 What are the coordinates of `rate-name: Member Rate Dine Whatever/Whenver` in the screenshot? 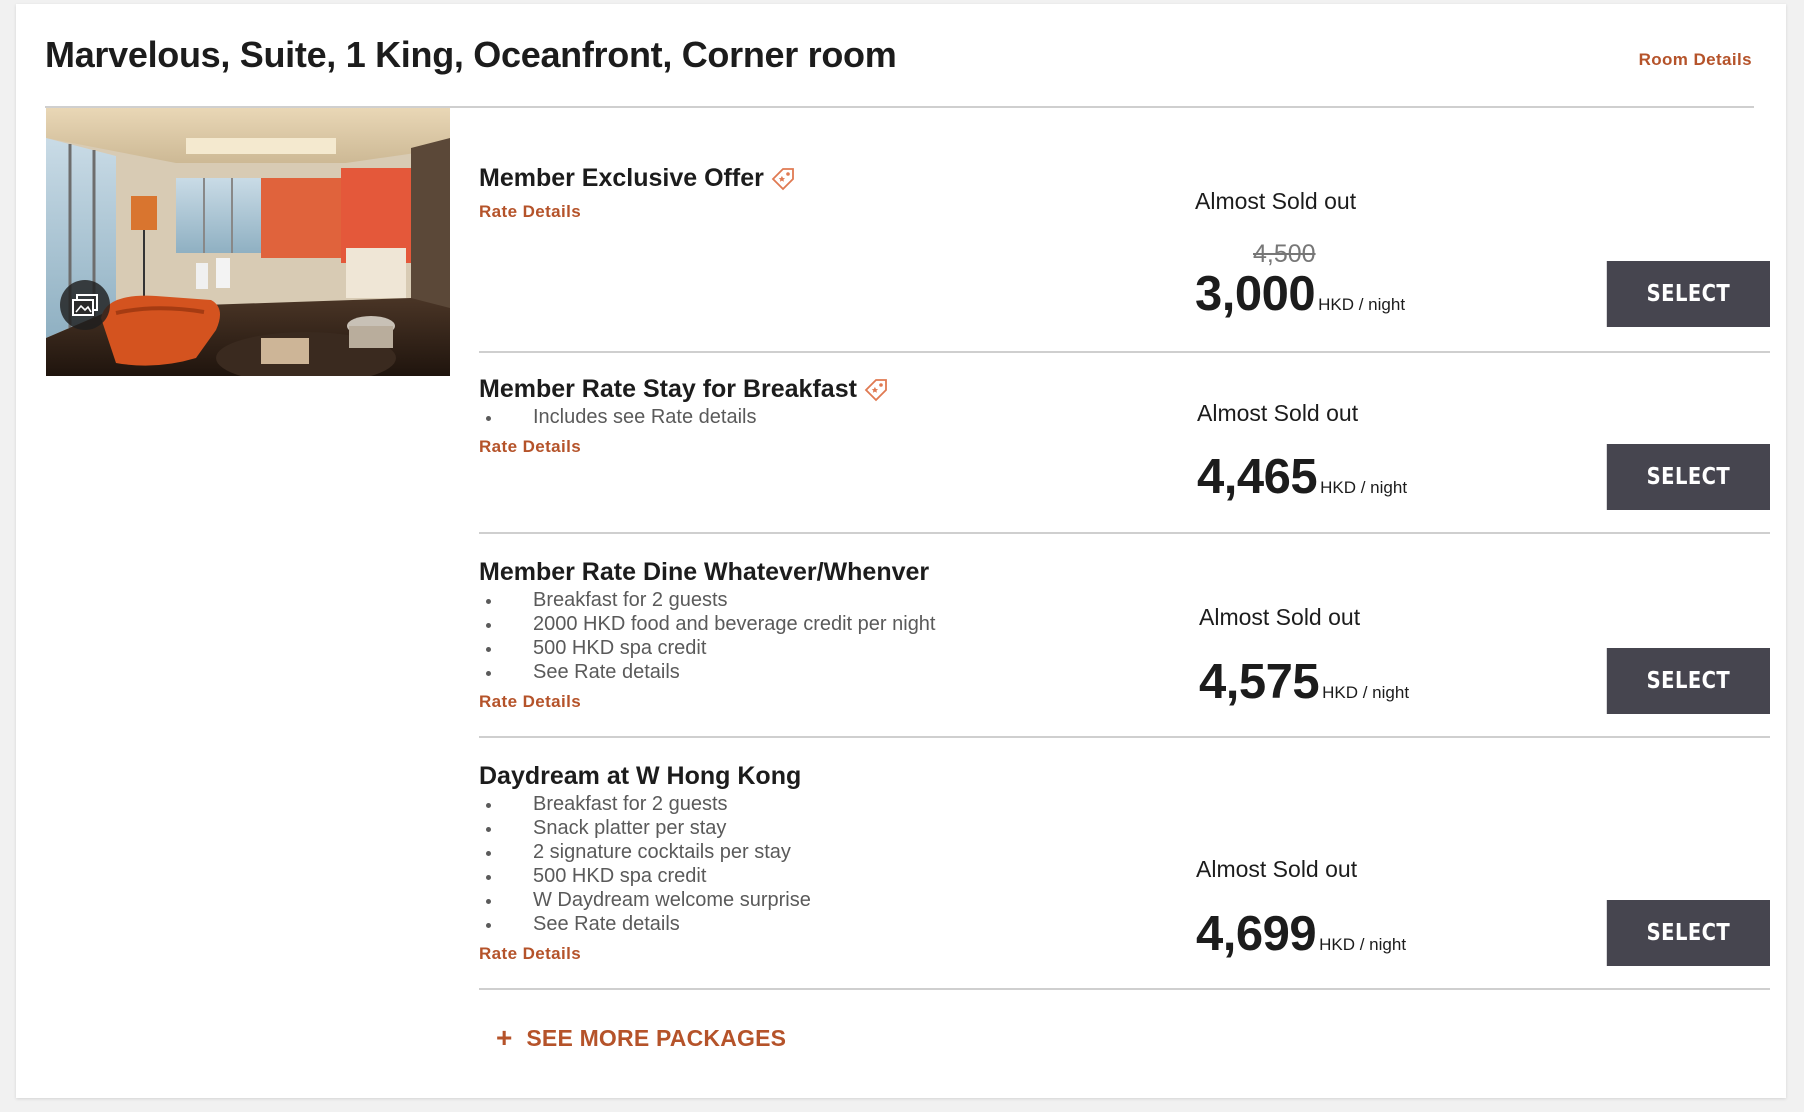 It's located at (704, 572).